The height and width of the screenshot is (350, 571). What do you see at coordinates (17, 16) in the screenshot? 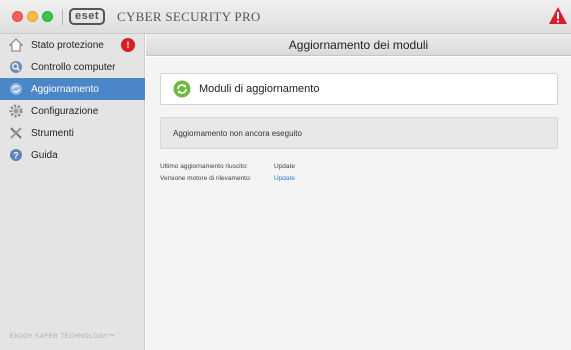
I see `close-window-button` at bounding box center [17, 16].